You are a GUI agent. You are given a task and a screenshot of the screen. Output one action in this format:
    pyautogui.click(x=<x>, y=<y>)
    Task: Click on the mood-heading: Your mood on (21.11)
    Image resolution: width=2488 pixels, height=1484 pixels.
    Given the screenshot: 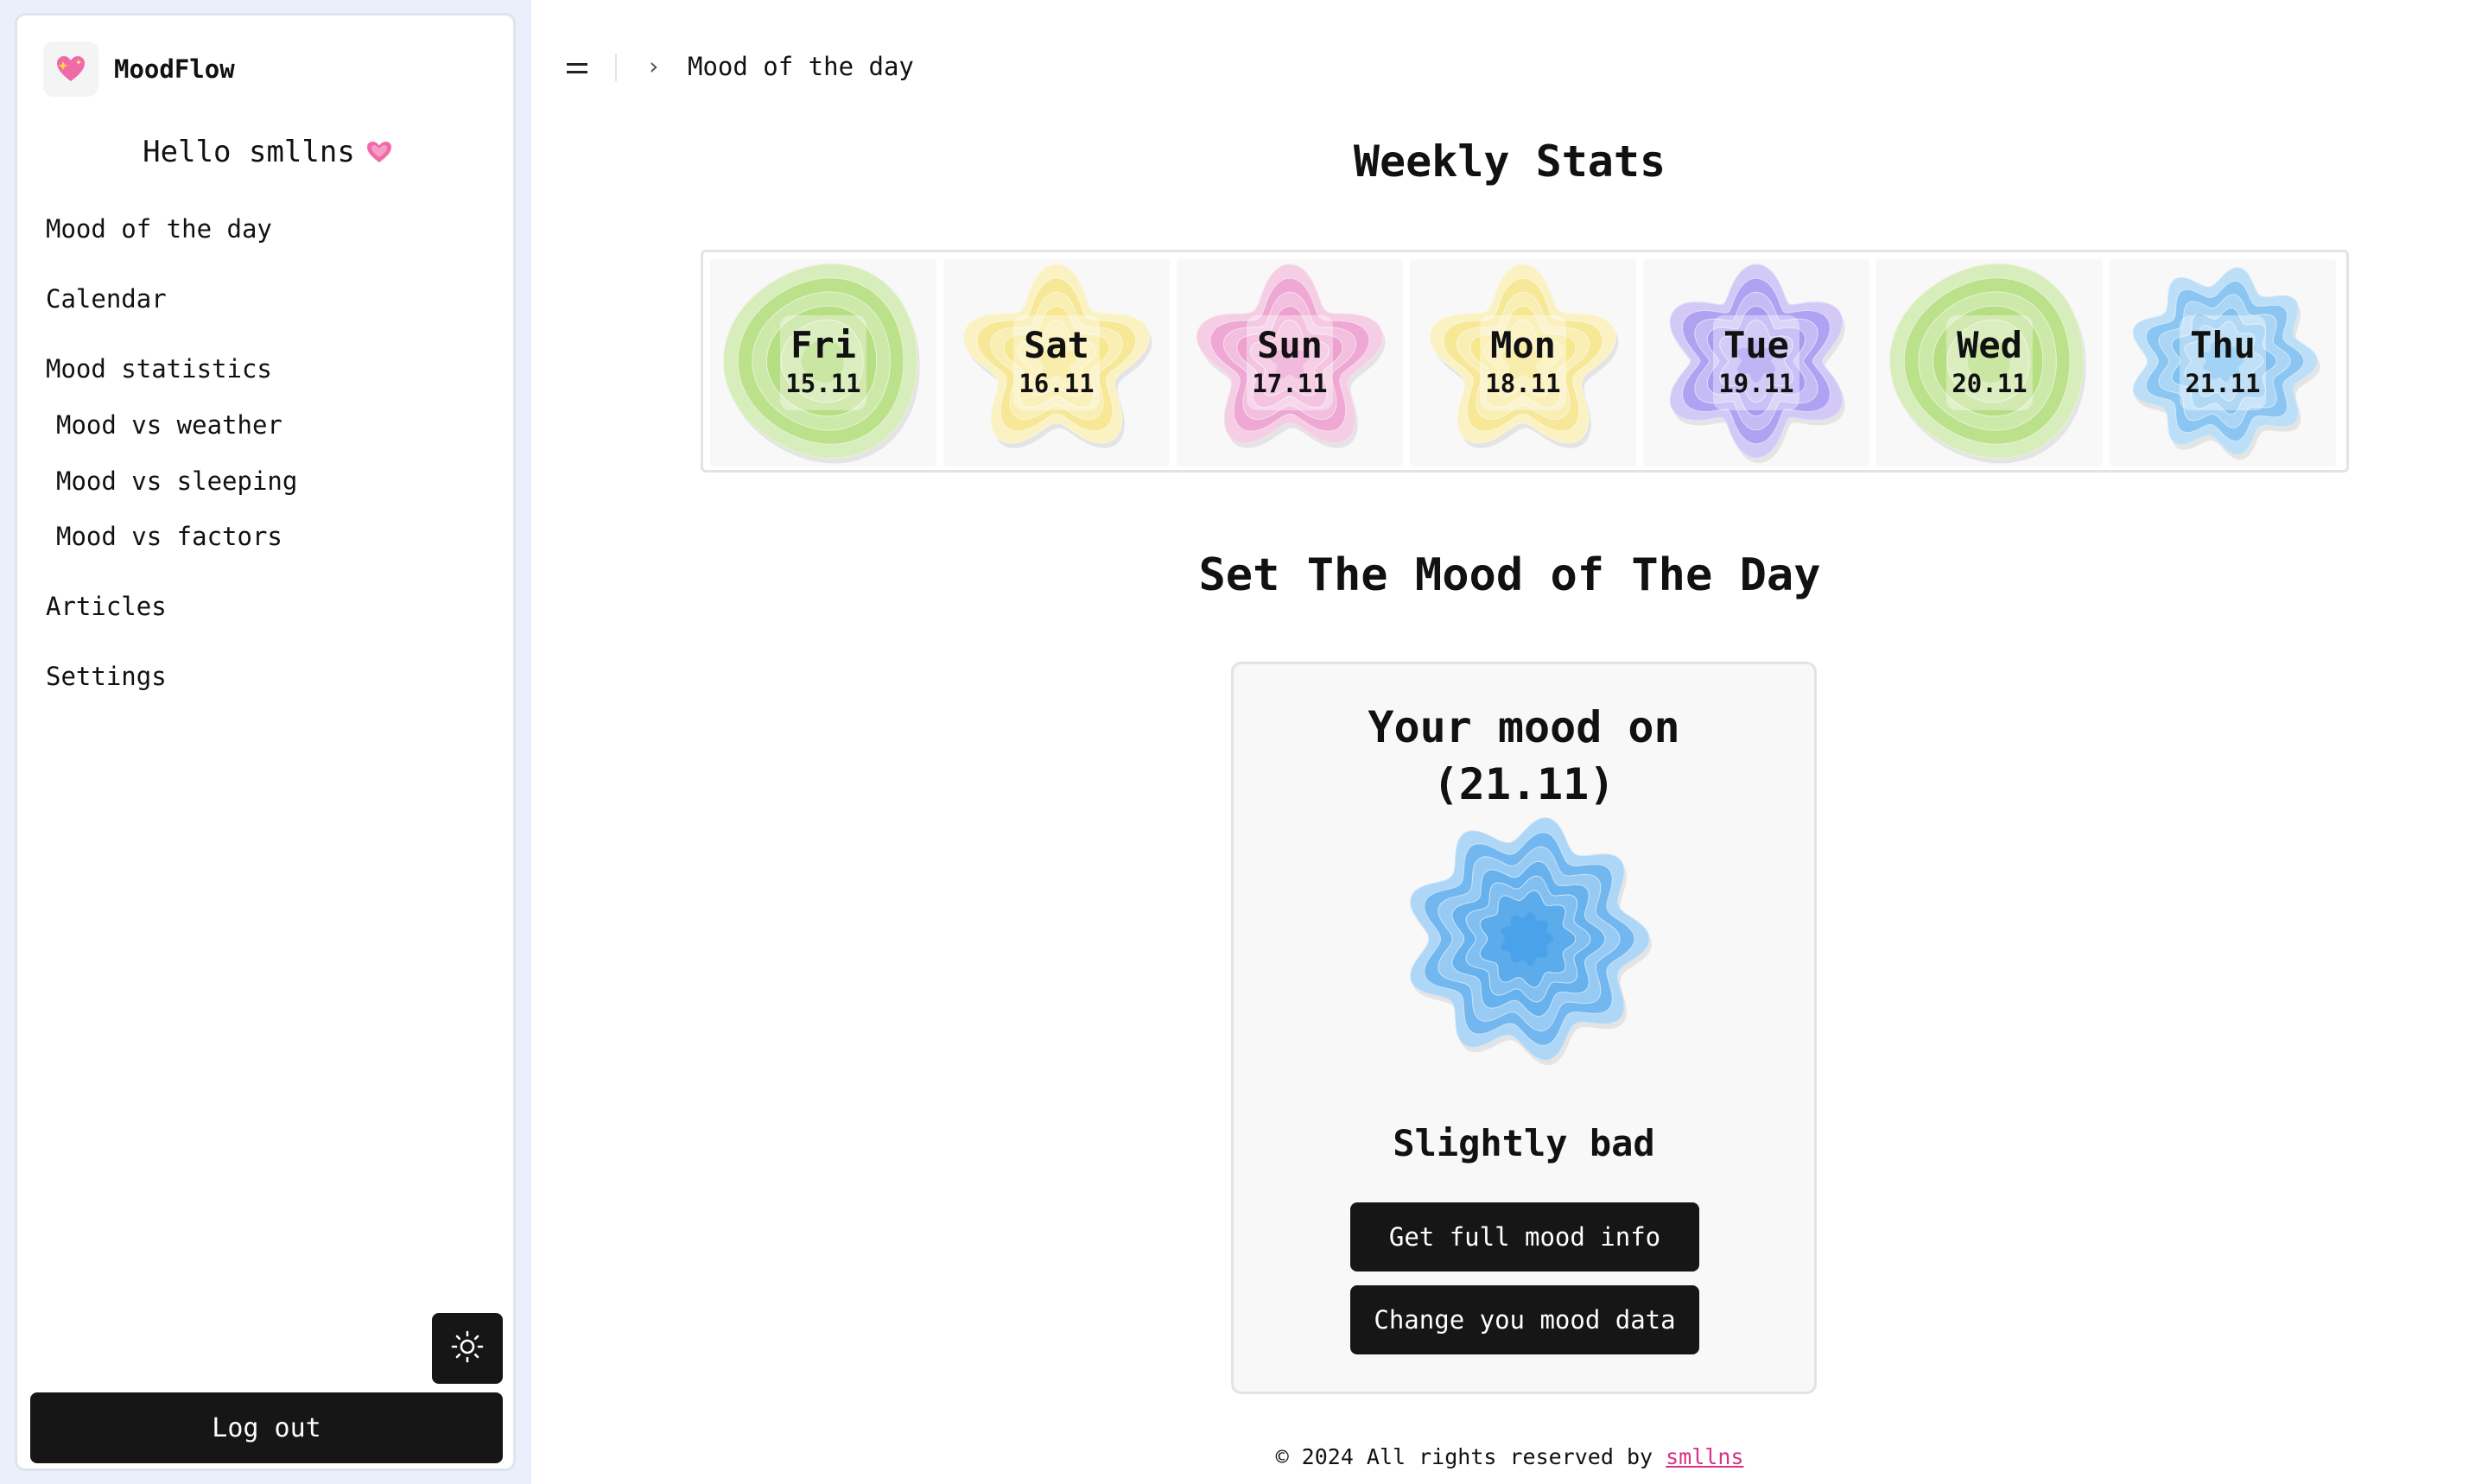 What is the action you would take?
    pyautogui.click(x=1524, y=756)
    